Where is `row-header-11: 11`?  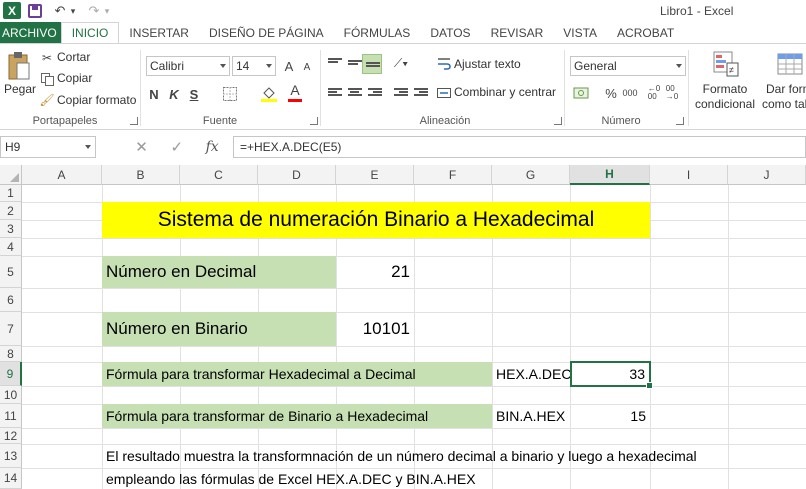
row-header-11: 11 is located at coordinates (11, 416).